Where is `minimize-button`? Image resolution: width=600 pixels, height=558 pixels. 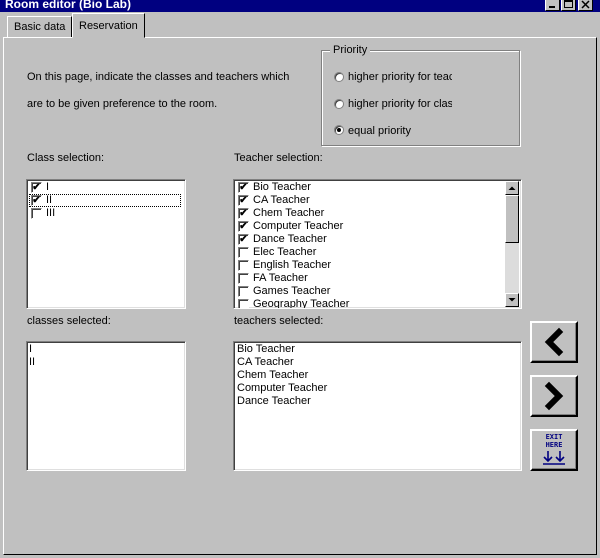
minimize-button is located at coordinates (552, 5).